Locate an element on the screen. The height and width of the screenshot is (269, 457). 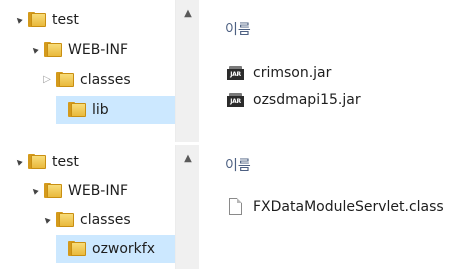
file-name: crimson.jar is located at coordinates (292, 73).